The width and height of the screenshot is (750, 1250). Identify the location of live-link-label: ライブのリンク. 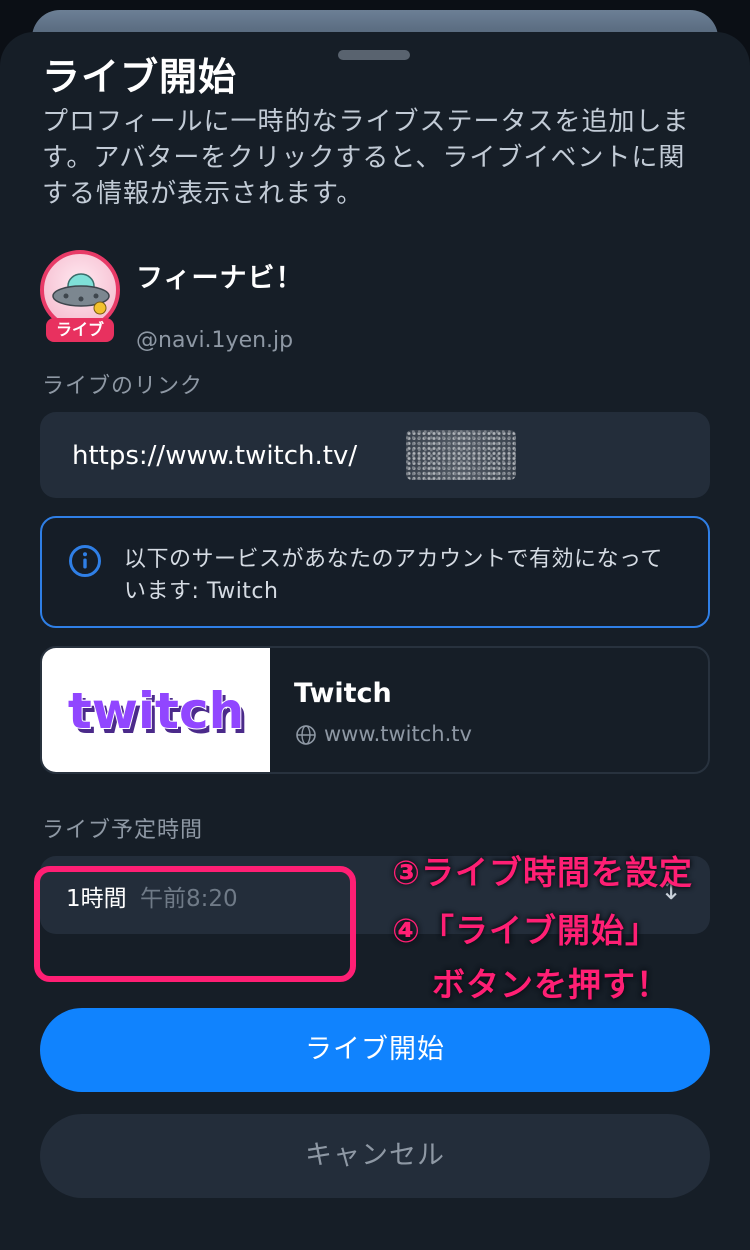
(123, 386).